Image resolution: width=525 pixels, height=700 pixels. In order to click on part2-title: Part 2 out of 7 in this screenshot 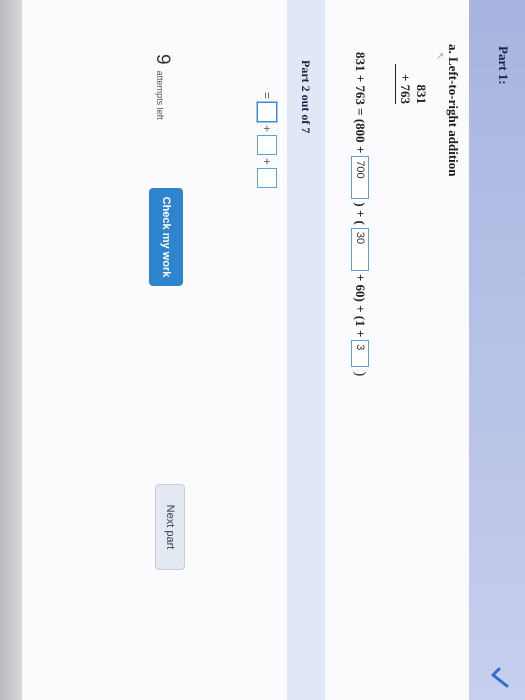, I will do `click(306, 97)`.